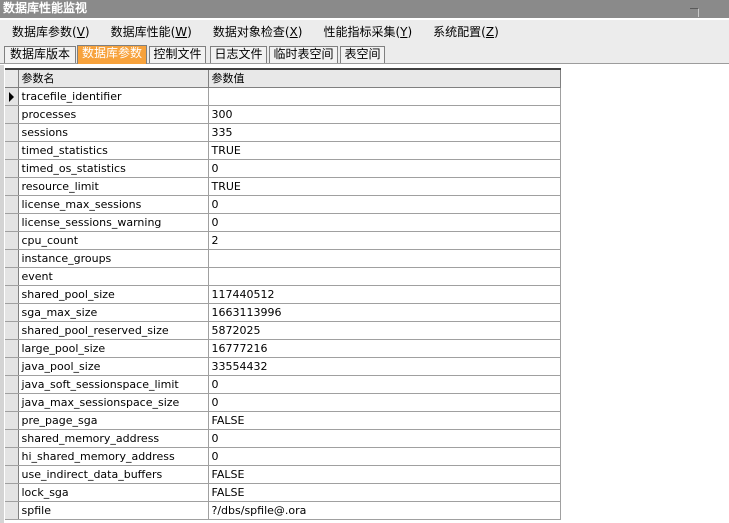 Image resolution: width=729 pixels, height=523 pixels. I want to click on menu-data-object-check: 数据对象检查(X), so click(256, 32).